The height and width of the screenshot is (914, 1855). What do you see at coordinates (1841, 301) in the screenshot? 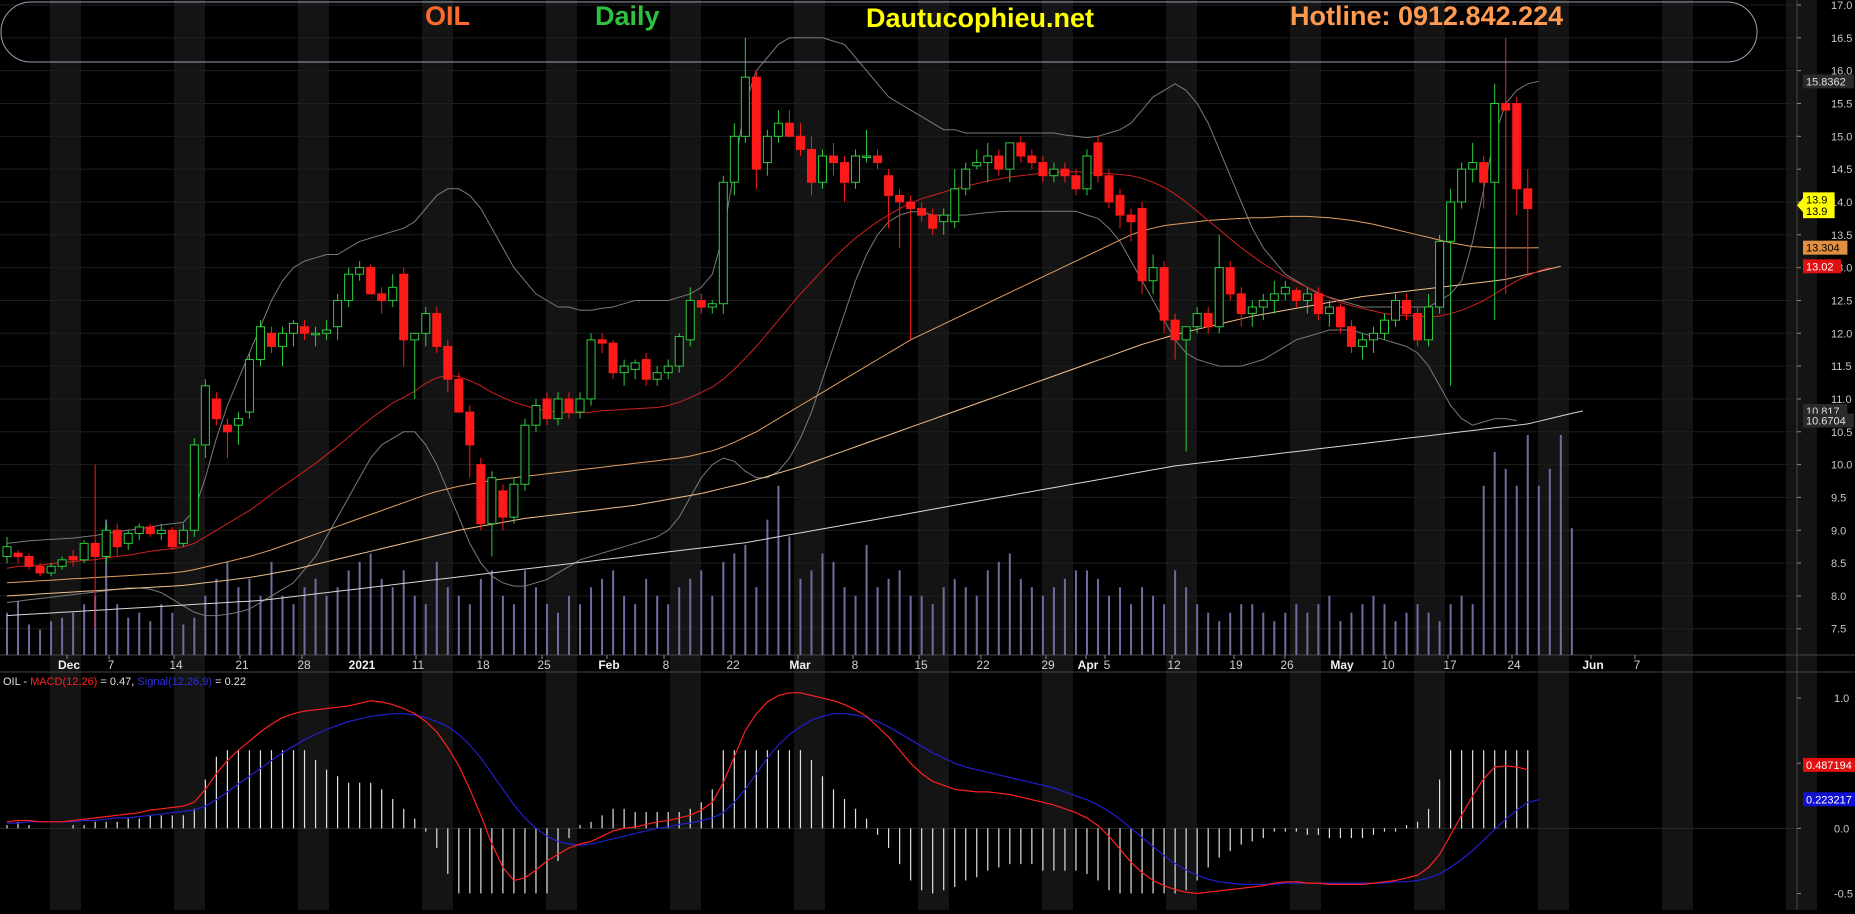
I see `price-tick-label: 12.5` at bounding box center [1841, 301].